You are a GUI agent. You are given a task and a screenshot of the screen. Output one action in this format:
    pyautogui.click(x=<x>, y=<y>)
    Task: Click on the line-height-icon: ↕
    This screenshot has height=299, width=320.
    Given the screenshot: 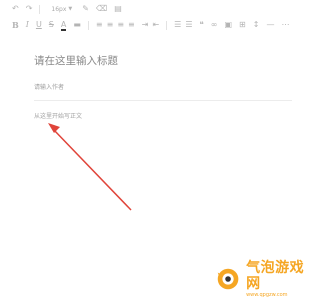 What is the action you would take?
    pyautogui.click(x=256, y=25)
    